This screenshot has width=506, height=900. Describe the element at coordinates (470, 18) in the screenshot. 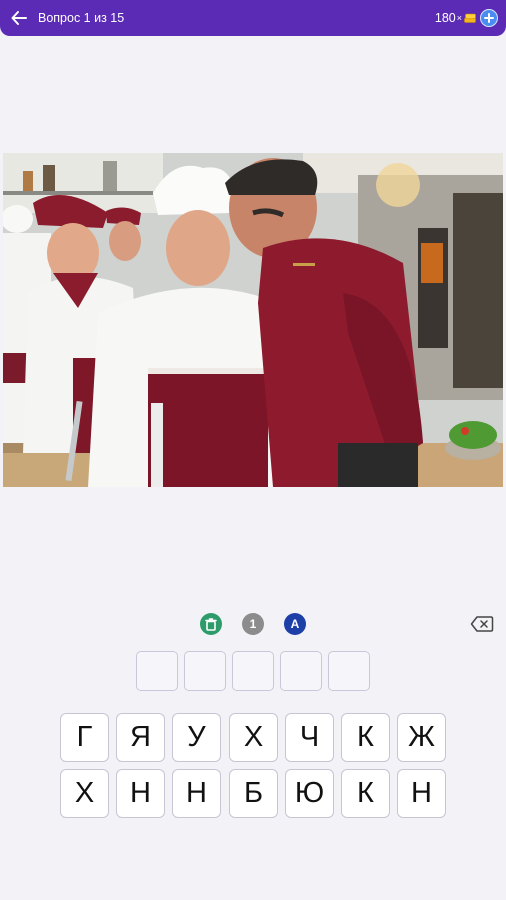

I see `coins-icon` at that location.